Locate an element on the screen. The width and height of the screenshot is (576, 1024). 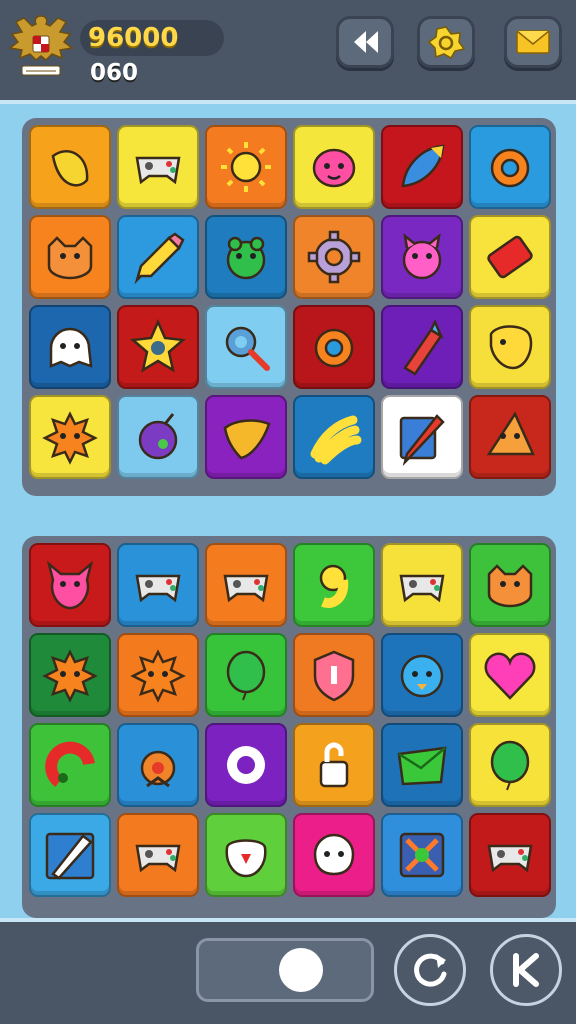
refresh-button is located at coordinates (430, 970).